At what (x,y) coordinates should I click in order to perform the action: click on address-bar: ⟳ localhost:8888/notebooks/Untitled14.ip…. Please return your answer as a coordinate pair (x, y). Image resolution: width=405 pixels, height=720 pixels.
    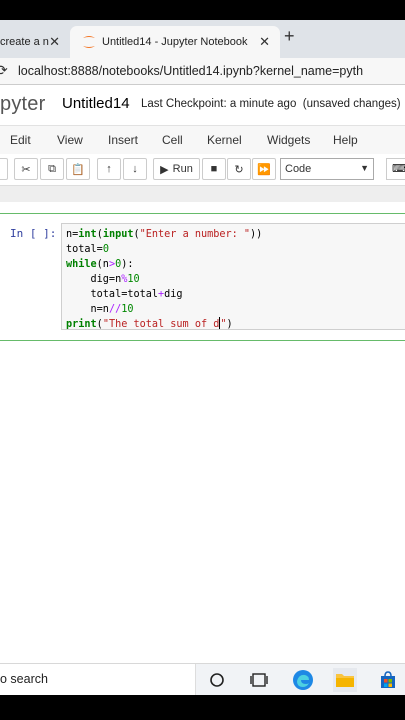
    Looking at the image, I should click on (202, 71).